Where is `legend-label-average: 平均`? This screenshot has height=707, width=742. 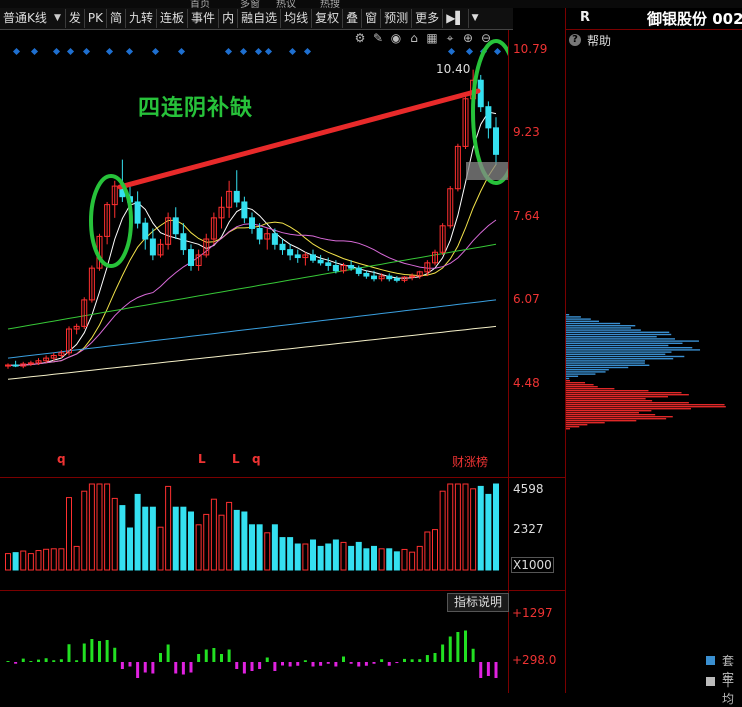 legend-label-average: 平均 is located at coordinates (728, 690).